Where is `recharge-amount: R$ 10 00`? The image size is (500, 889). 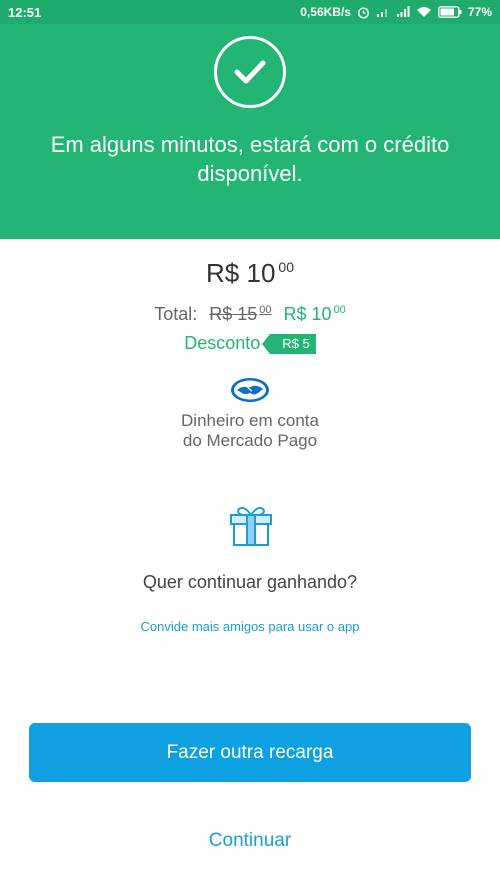 recharge-amount: R$ 10 00 is located at coordinates (250, 273).